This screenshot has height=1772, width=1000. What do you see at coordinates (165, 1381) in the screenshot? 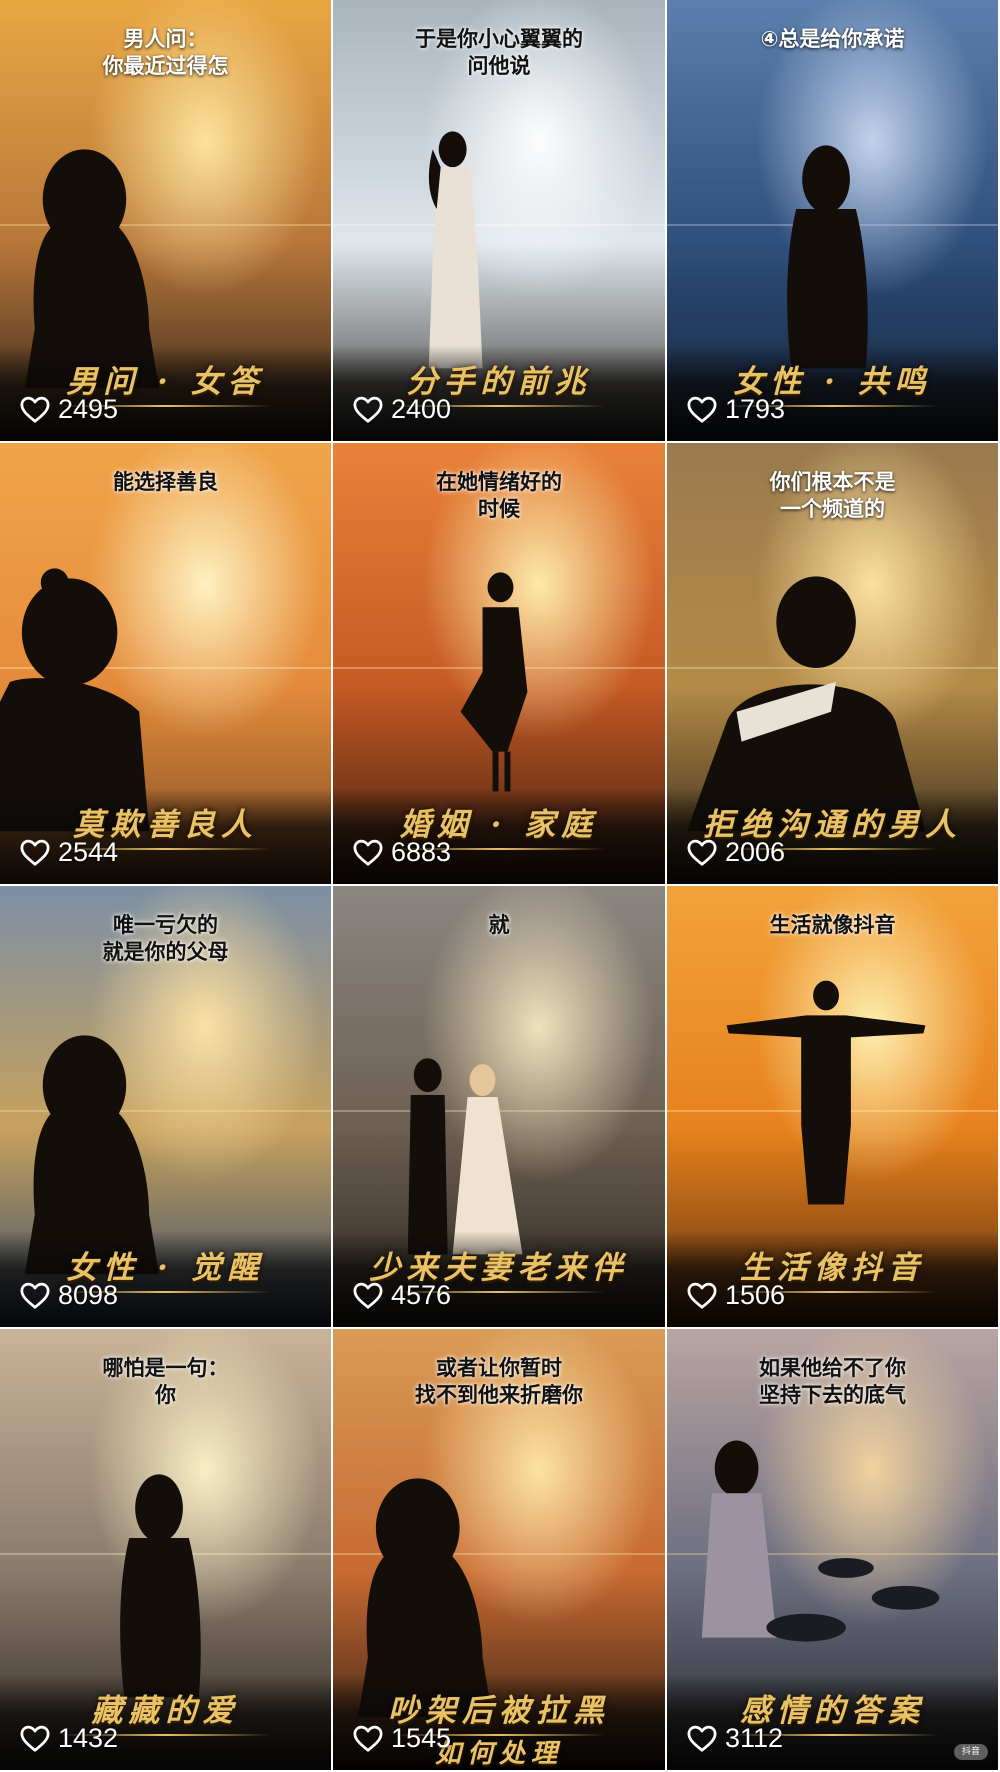
I see `video-headline: 哪怕是一句： 你` at bounding box center [165, 1381].